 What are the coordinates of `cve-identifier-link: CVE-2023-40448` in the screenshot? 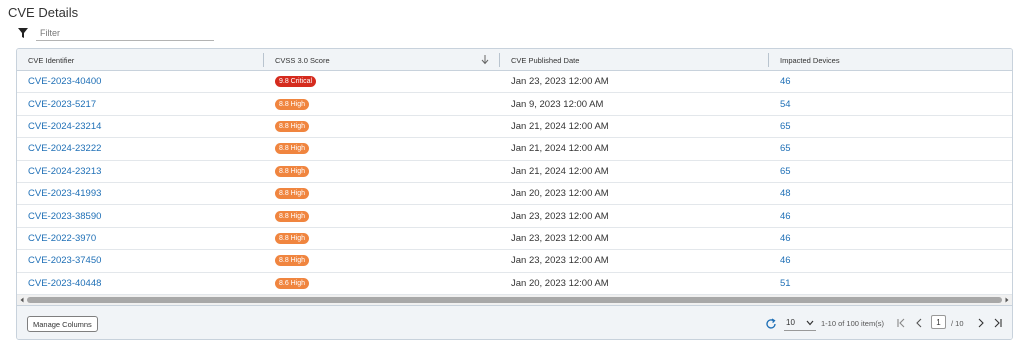 It's located at (140, 283).